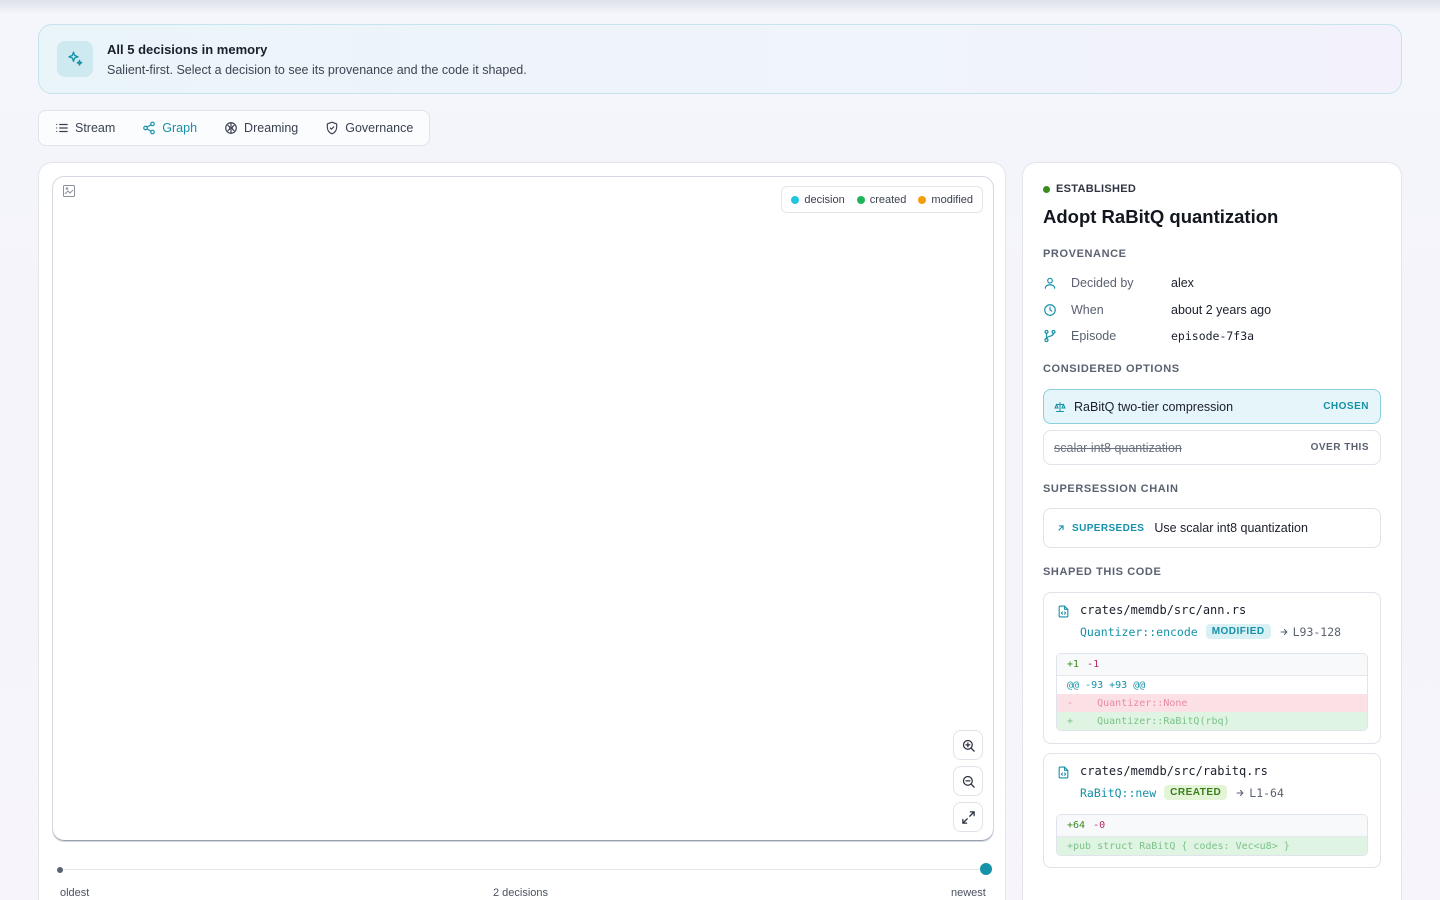 This screenshot has width=1440, height=900. I want to click on supersedes-tag: SUPERSEDES, so click(1108, 528).